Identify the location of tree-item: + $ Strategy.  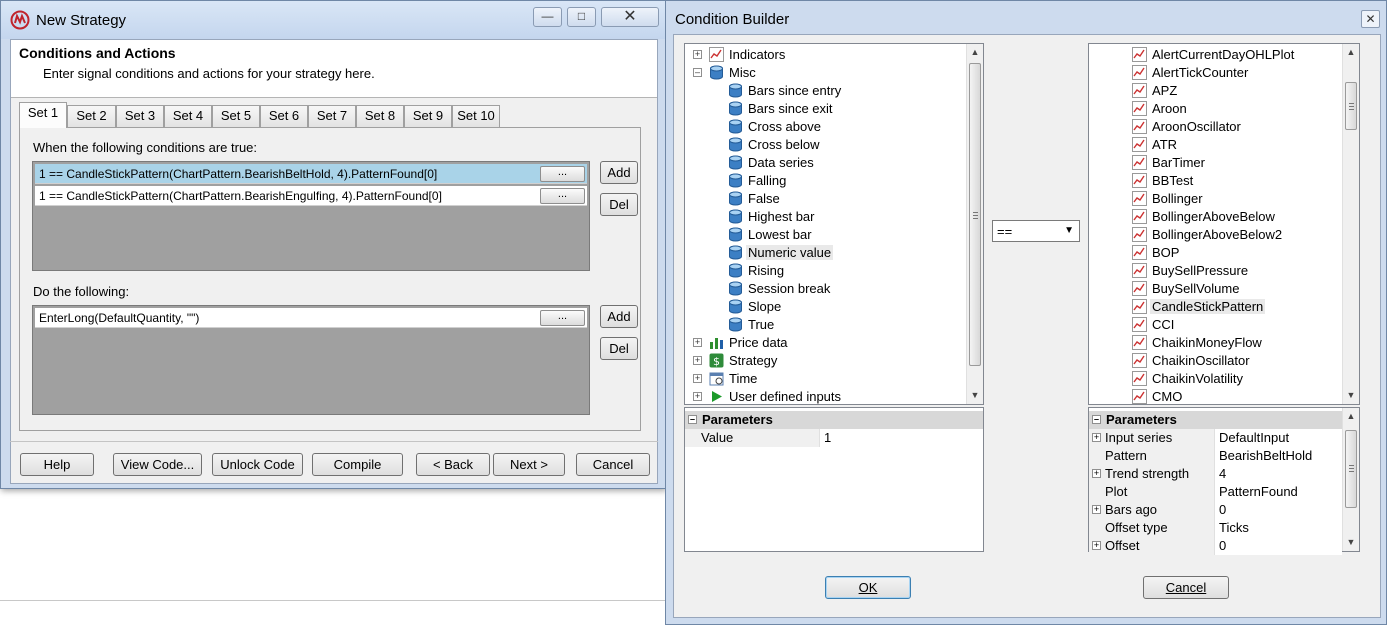
(825, 361).